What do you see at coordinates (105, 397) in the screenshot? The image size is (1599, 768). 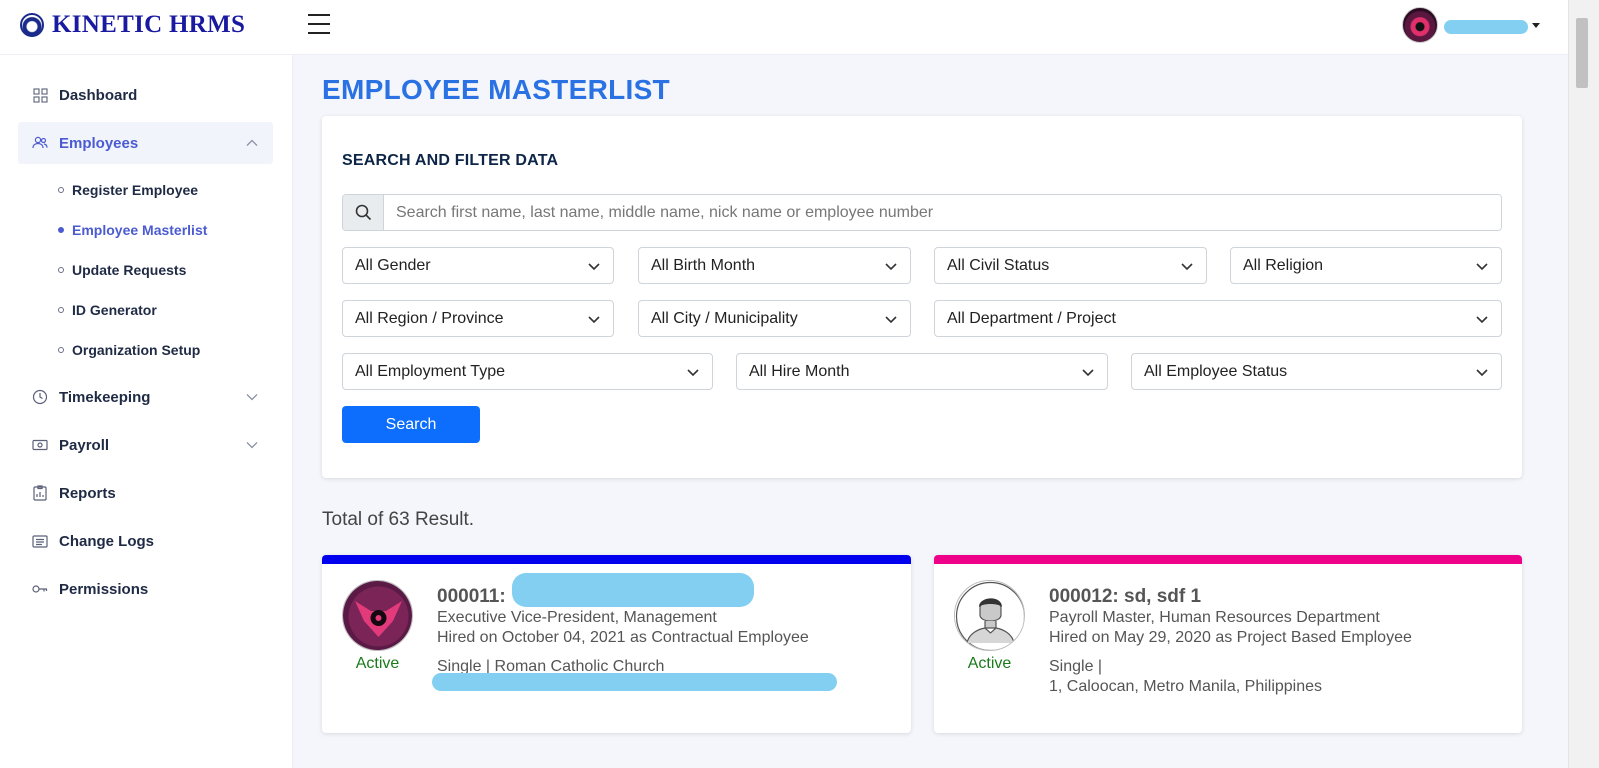 I see `sidebar-item-label: Timekeeping` at bounding box center [105, 397].